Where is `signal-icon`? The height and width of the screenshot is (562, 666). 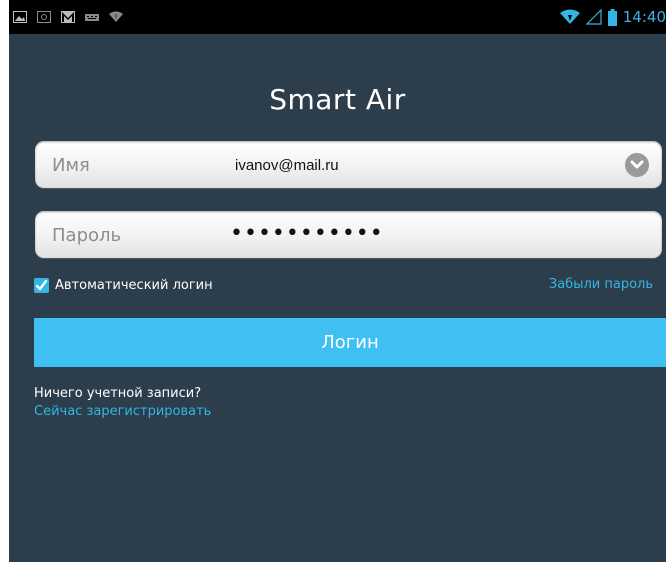
signal-icon is located at coordinates (593, 17).